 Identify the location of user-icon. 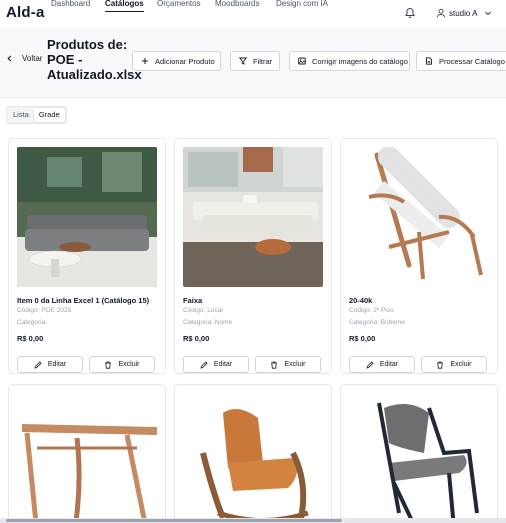
(441, 13).